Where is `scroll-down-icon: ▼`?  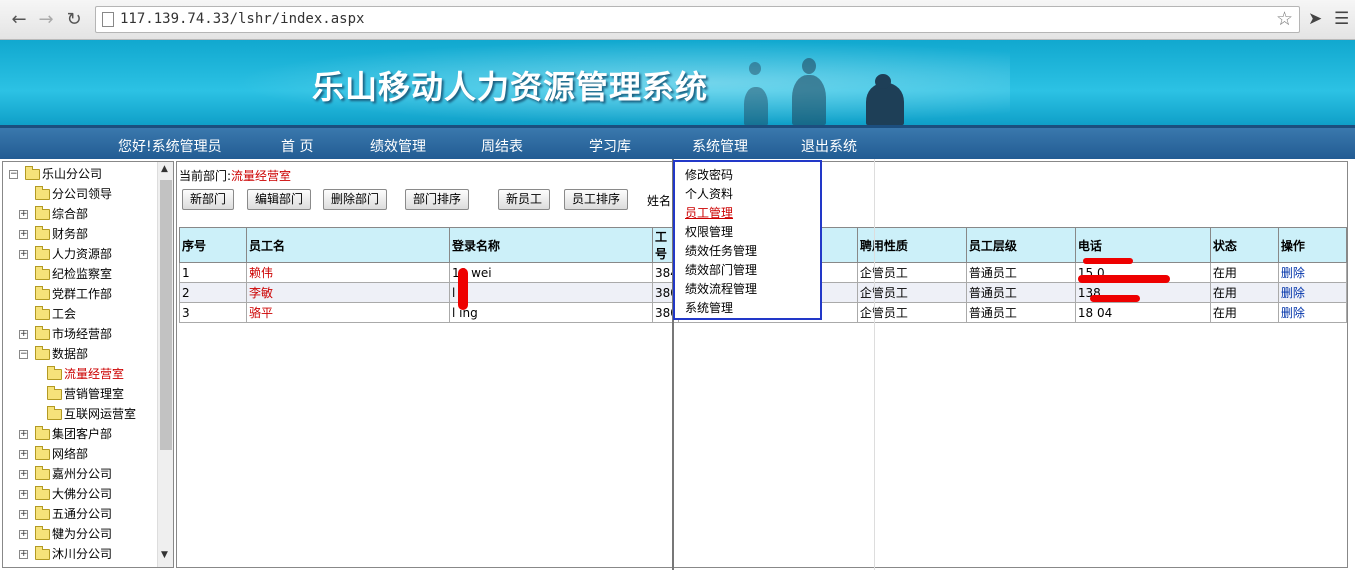 scroll-down-icon: ▼ is located at coordinates (164, 555).